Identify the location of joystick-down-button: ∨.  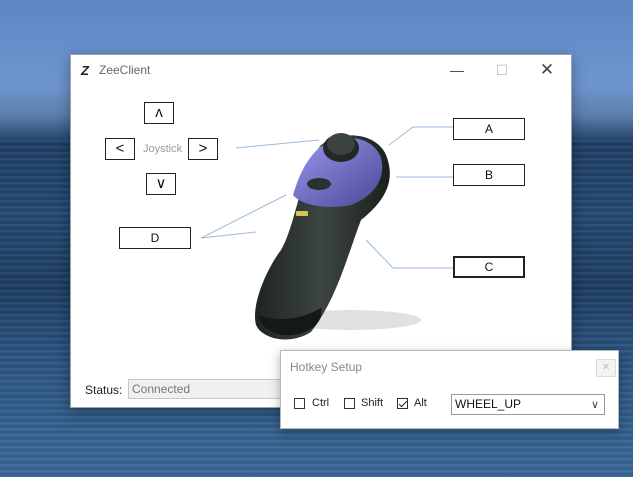
(161, 184).